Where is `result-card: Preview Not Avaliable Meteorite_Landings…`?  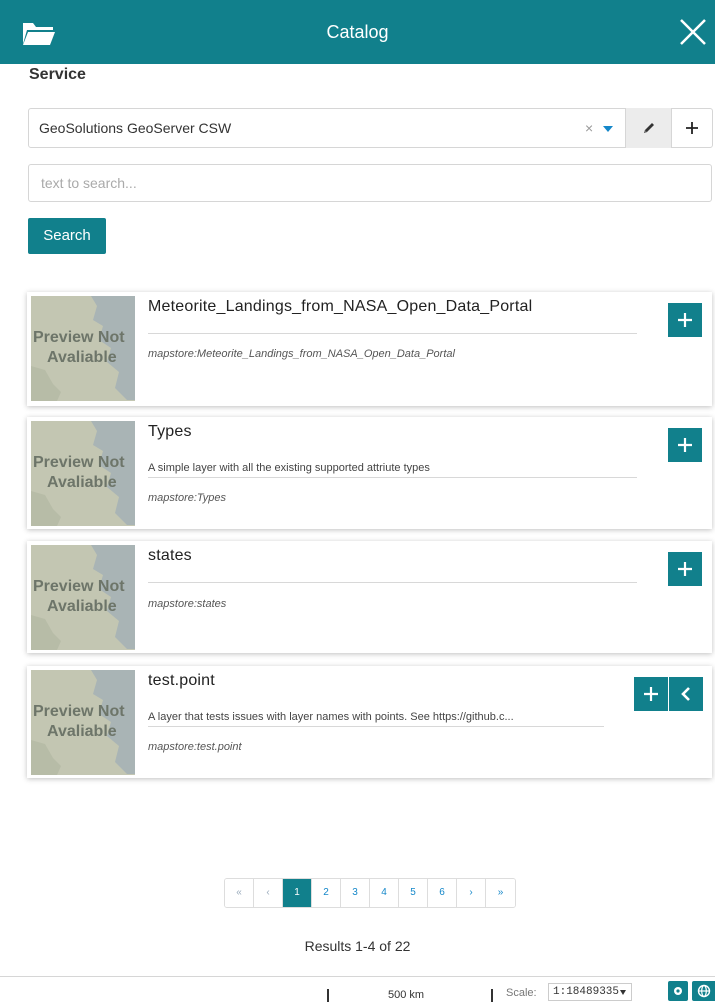 result-card: Preview Not Avaliable Meteorite_Landings… is located at coordinates (369, 349).